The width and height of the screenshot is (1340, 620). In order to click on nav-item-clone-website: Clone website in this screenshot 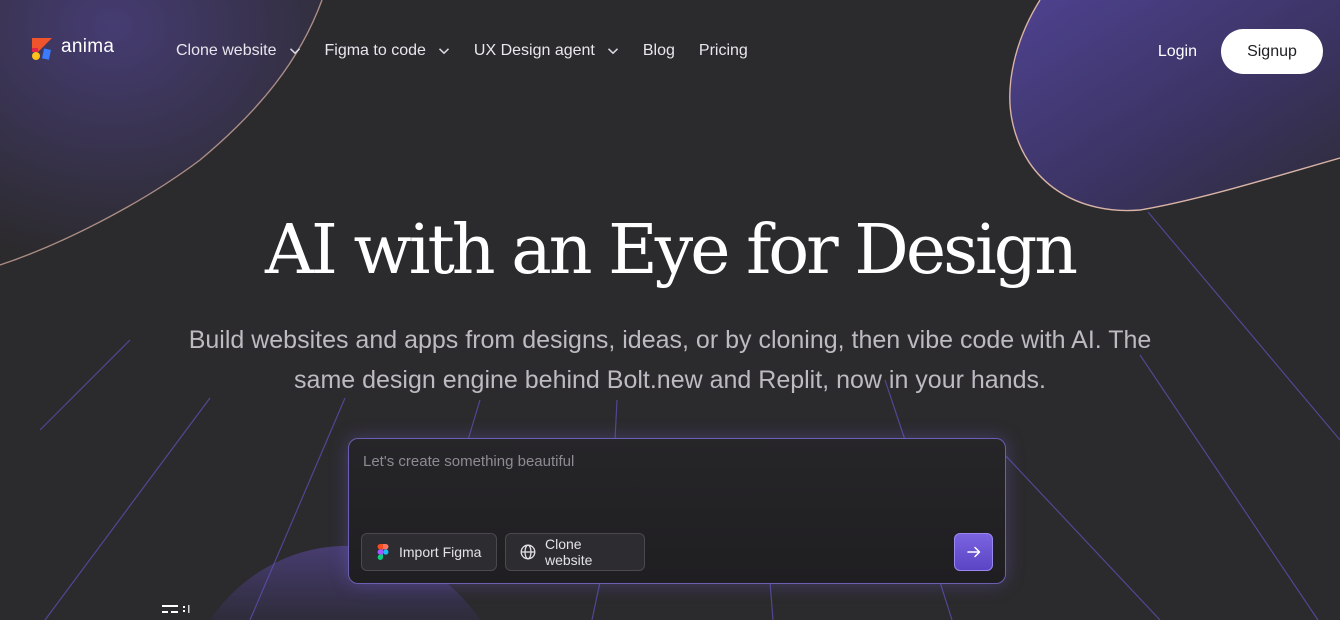, I will do `click(238, 51)`.